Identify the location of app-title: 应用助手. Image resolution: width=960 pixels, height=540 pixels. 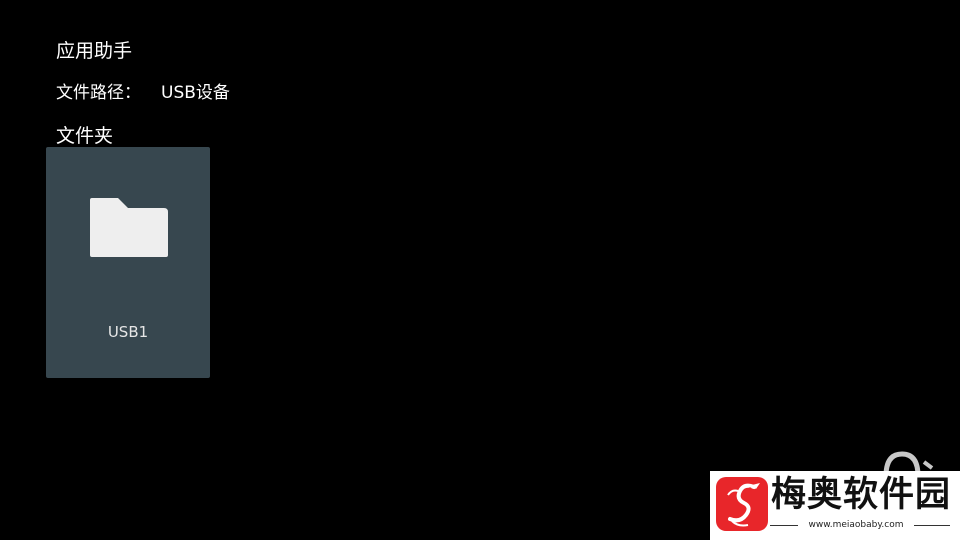
(94, 51).